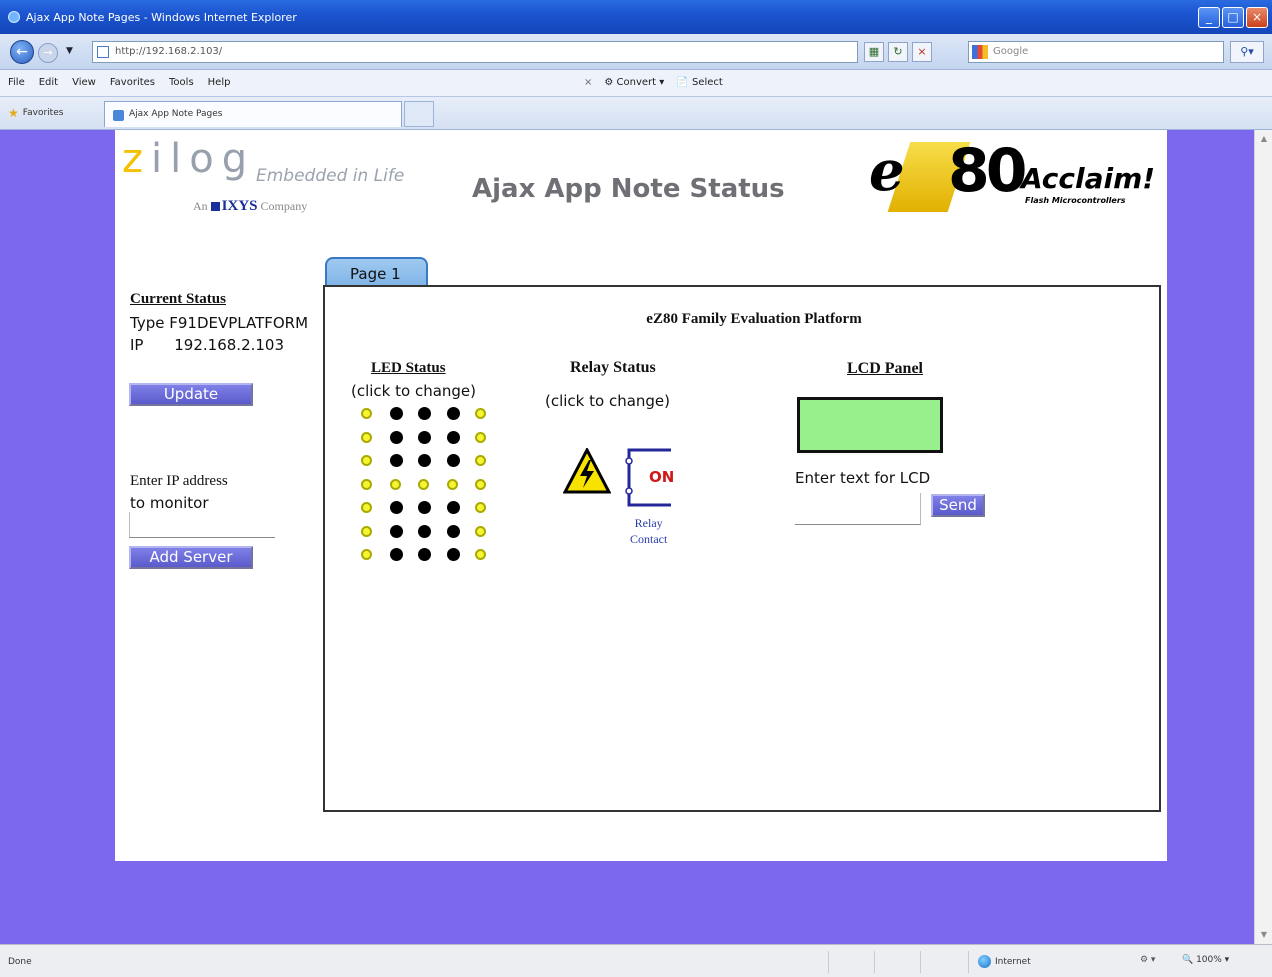  What do you see at coordinates (419, 114) in the screenshot?
I see `new-tab-button` at bounding box center [419, 114].